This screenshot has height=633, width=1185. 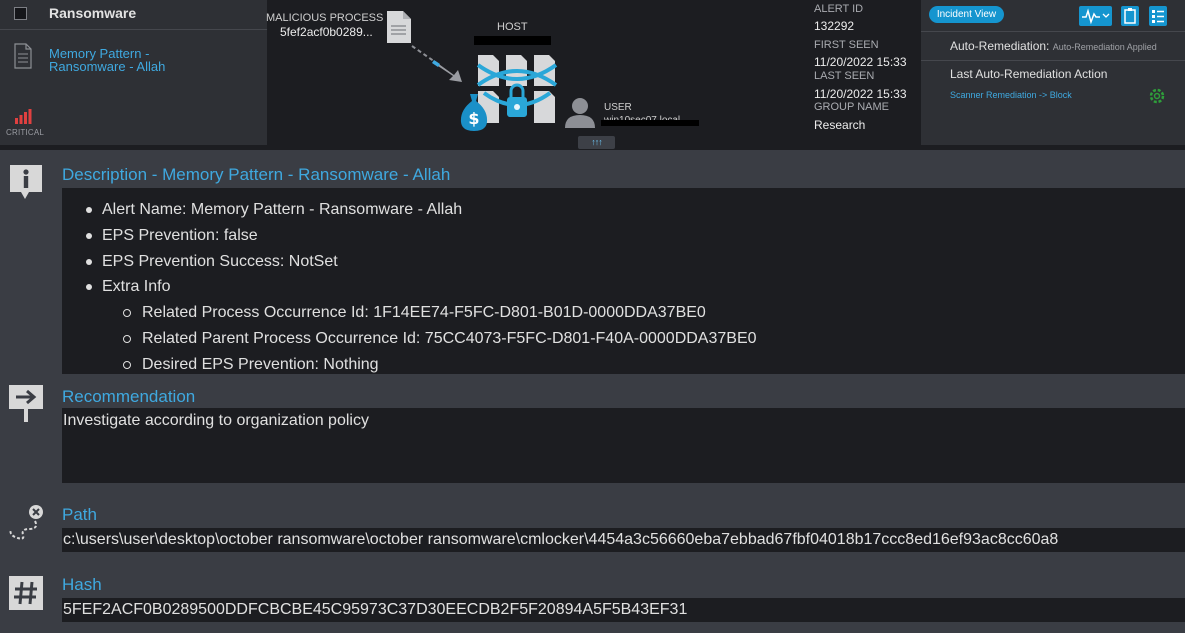 I want to click on activity-dropdown-button, so click(x=1095, y=16).